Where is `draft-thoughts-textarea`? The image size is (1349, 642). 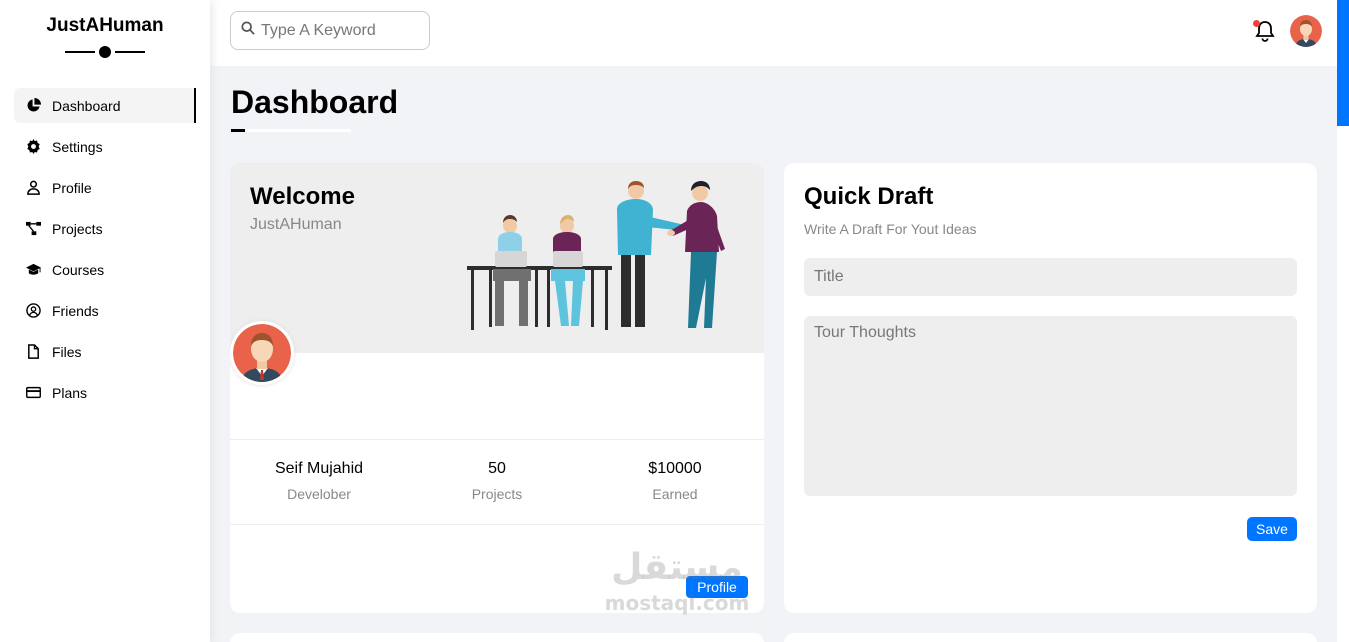 draft-thoughts-textarea is located at coordinates (1050, 406).